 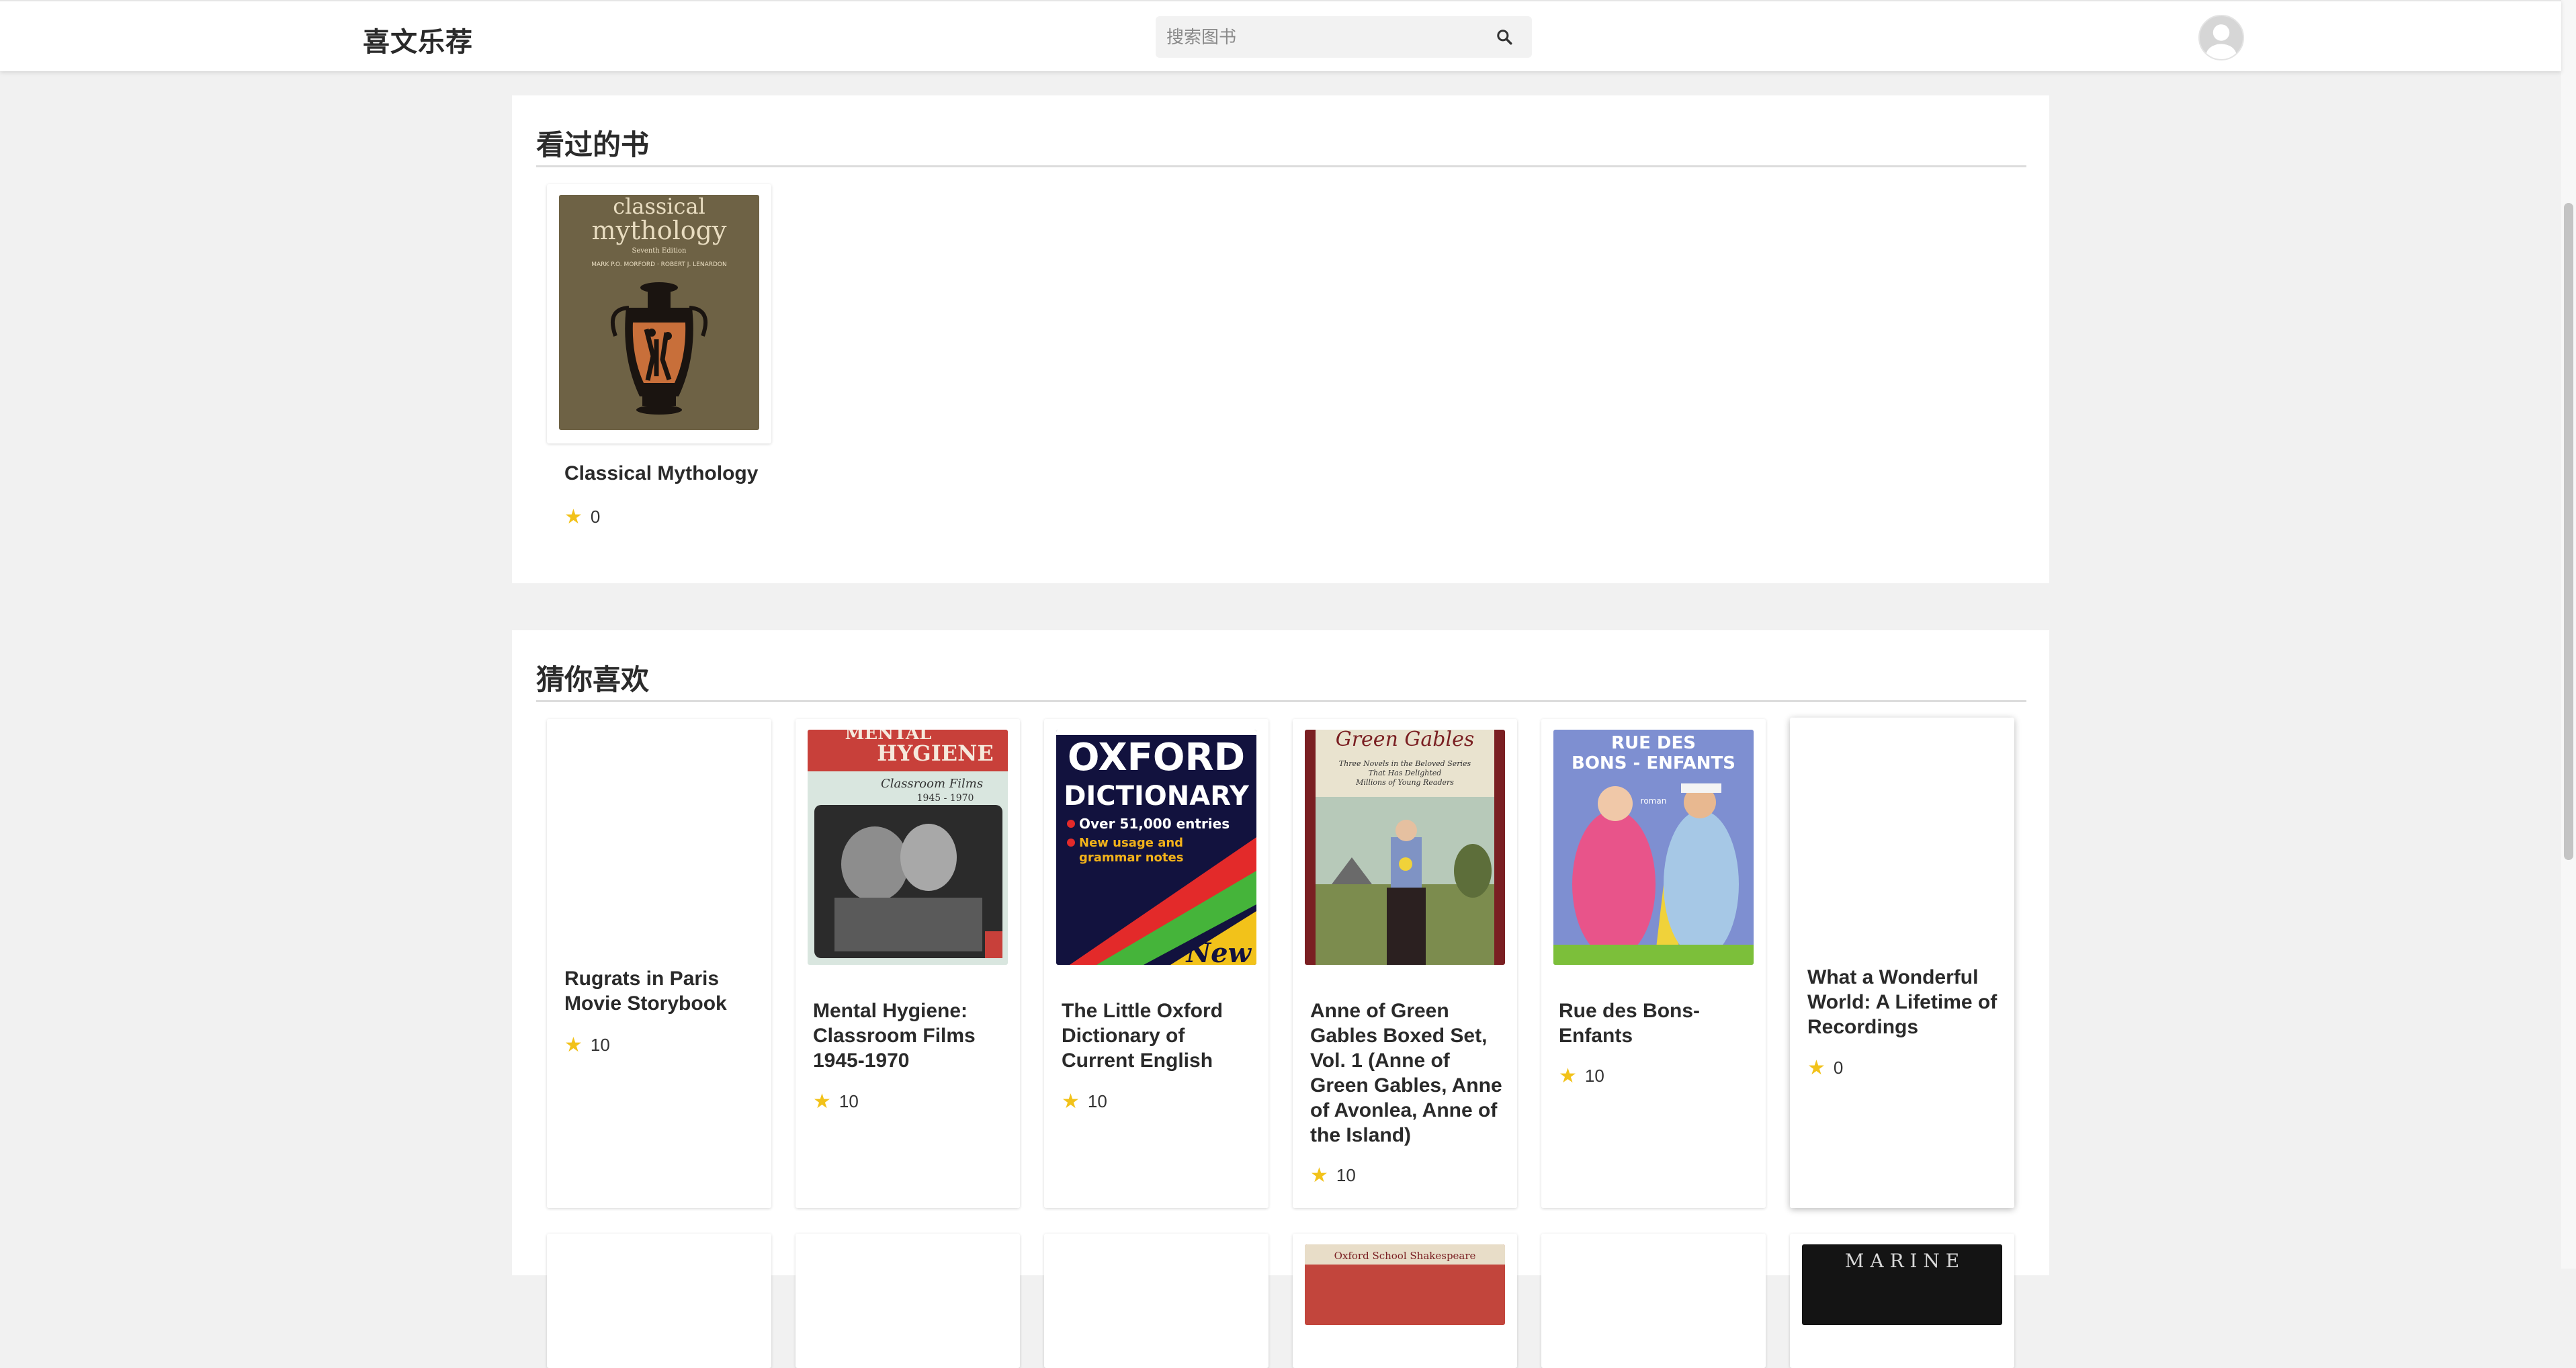 I want to click on svg-text: Green Gables, so click(x=1405, y=740).